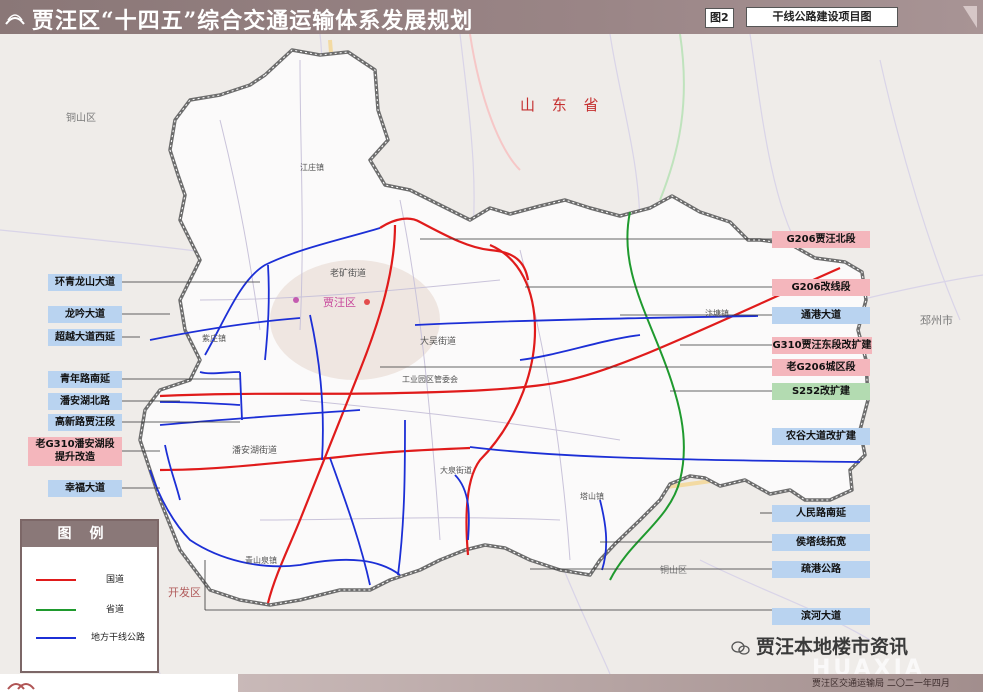  I want to click on callout-huanqinglongshan: 环青龙山大道, so click(85, 282).